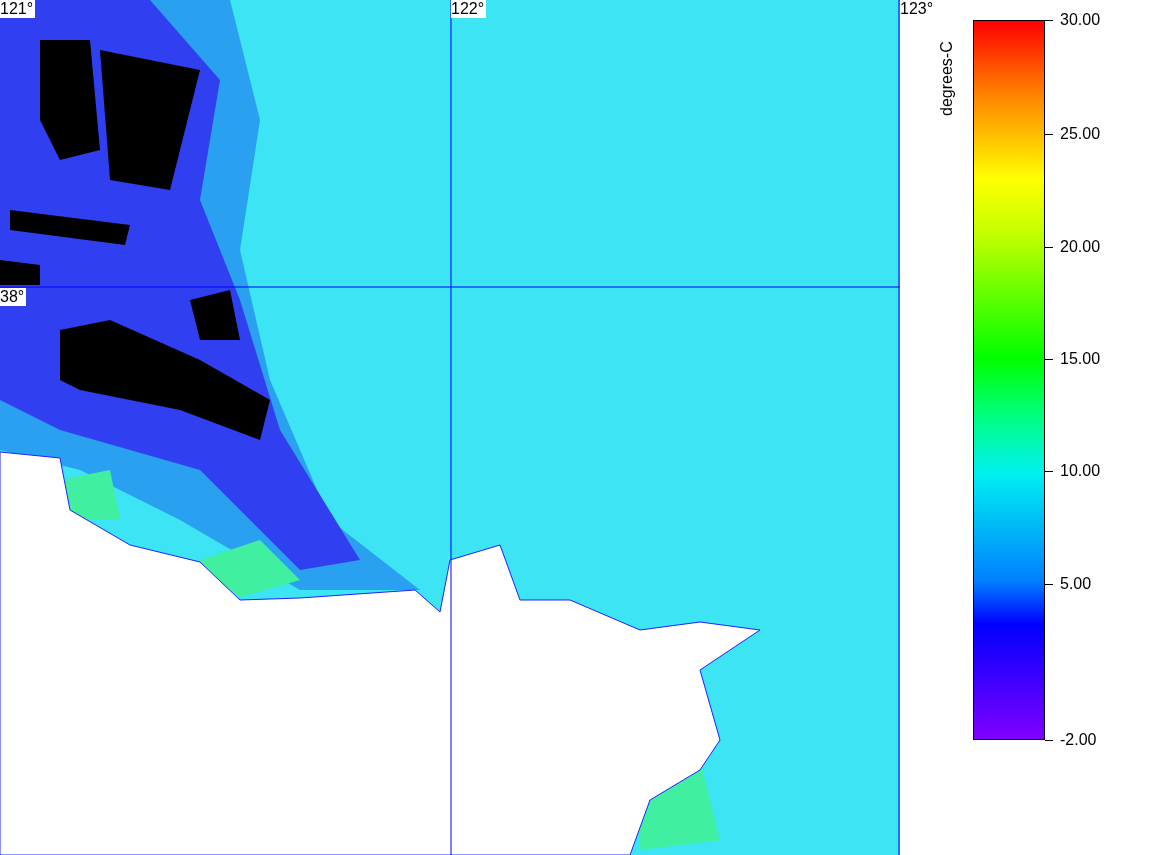  Describe the element at coordinates (13, 297) in the screenshot. I see `latitude-label: 38°` at that location.